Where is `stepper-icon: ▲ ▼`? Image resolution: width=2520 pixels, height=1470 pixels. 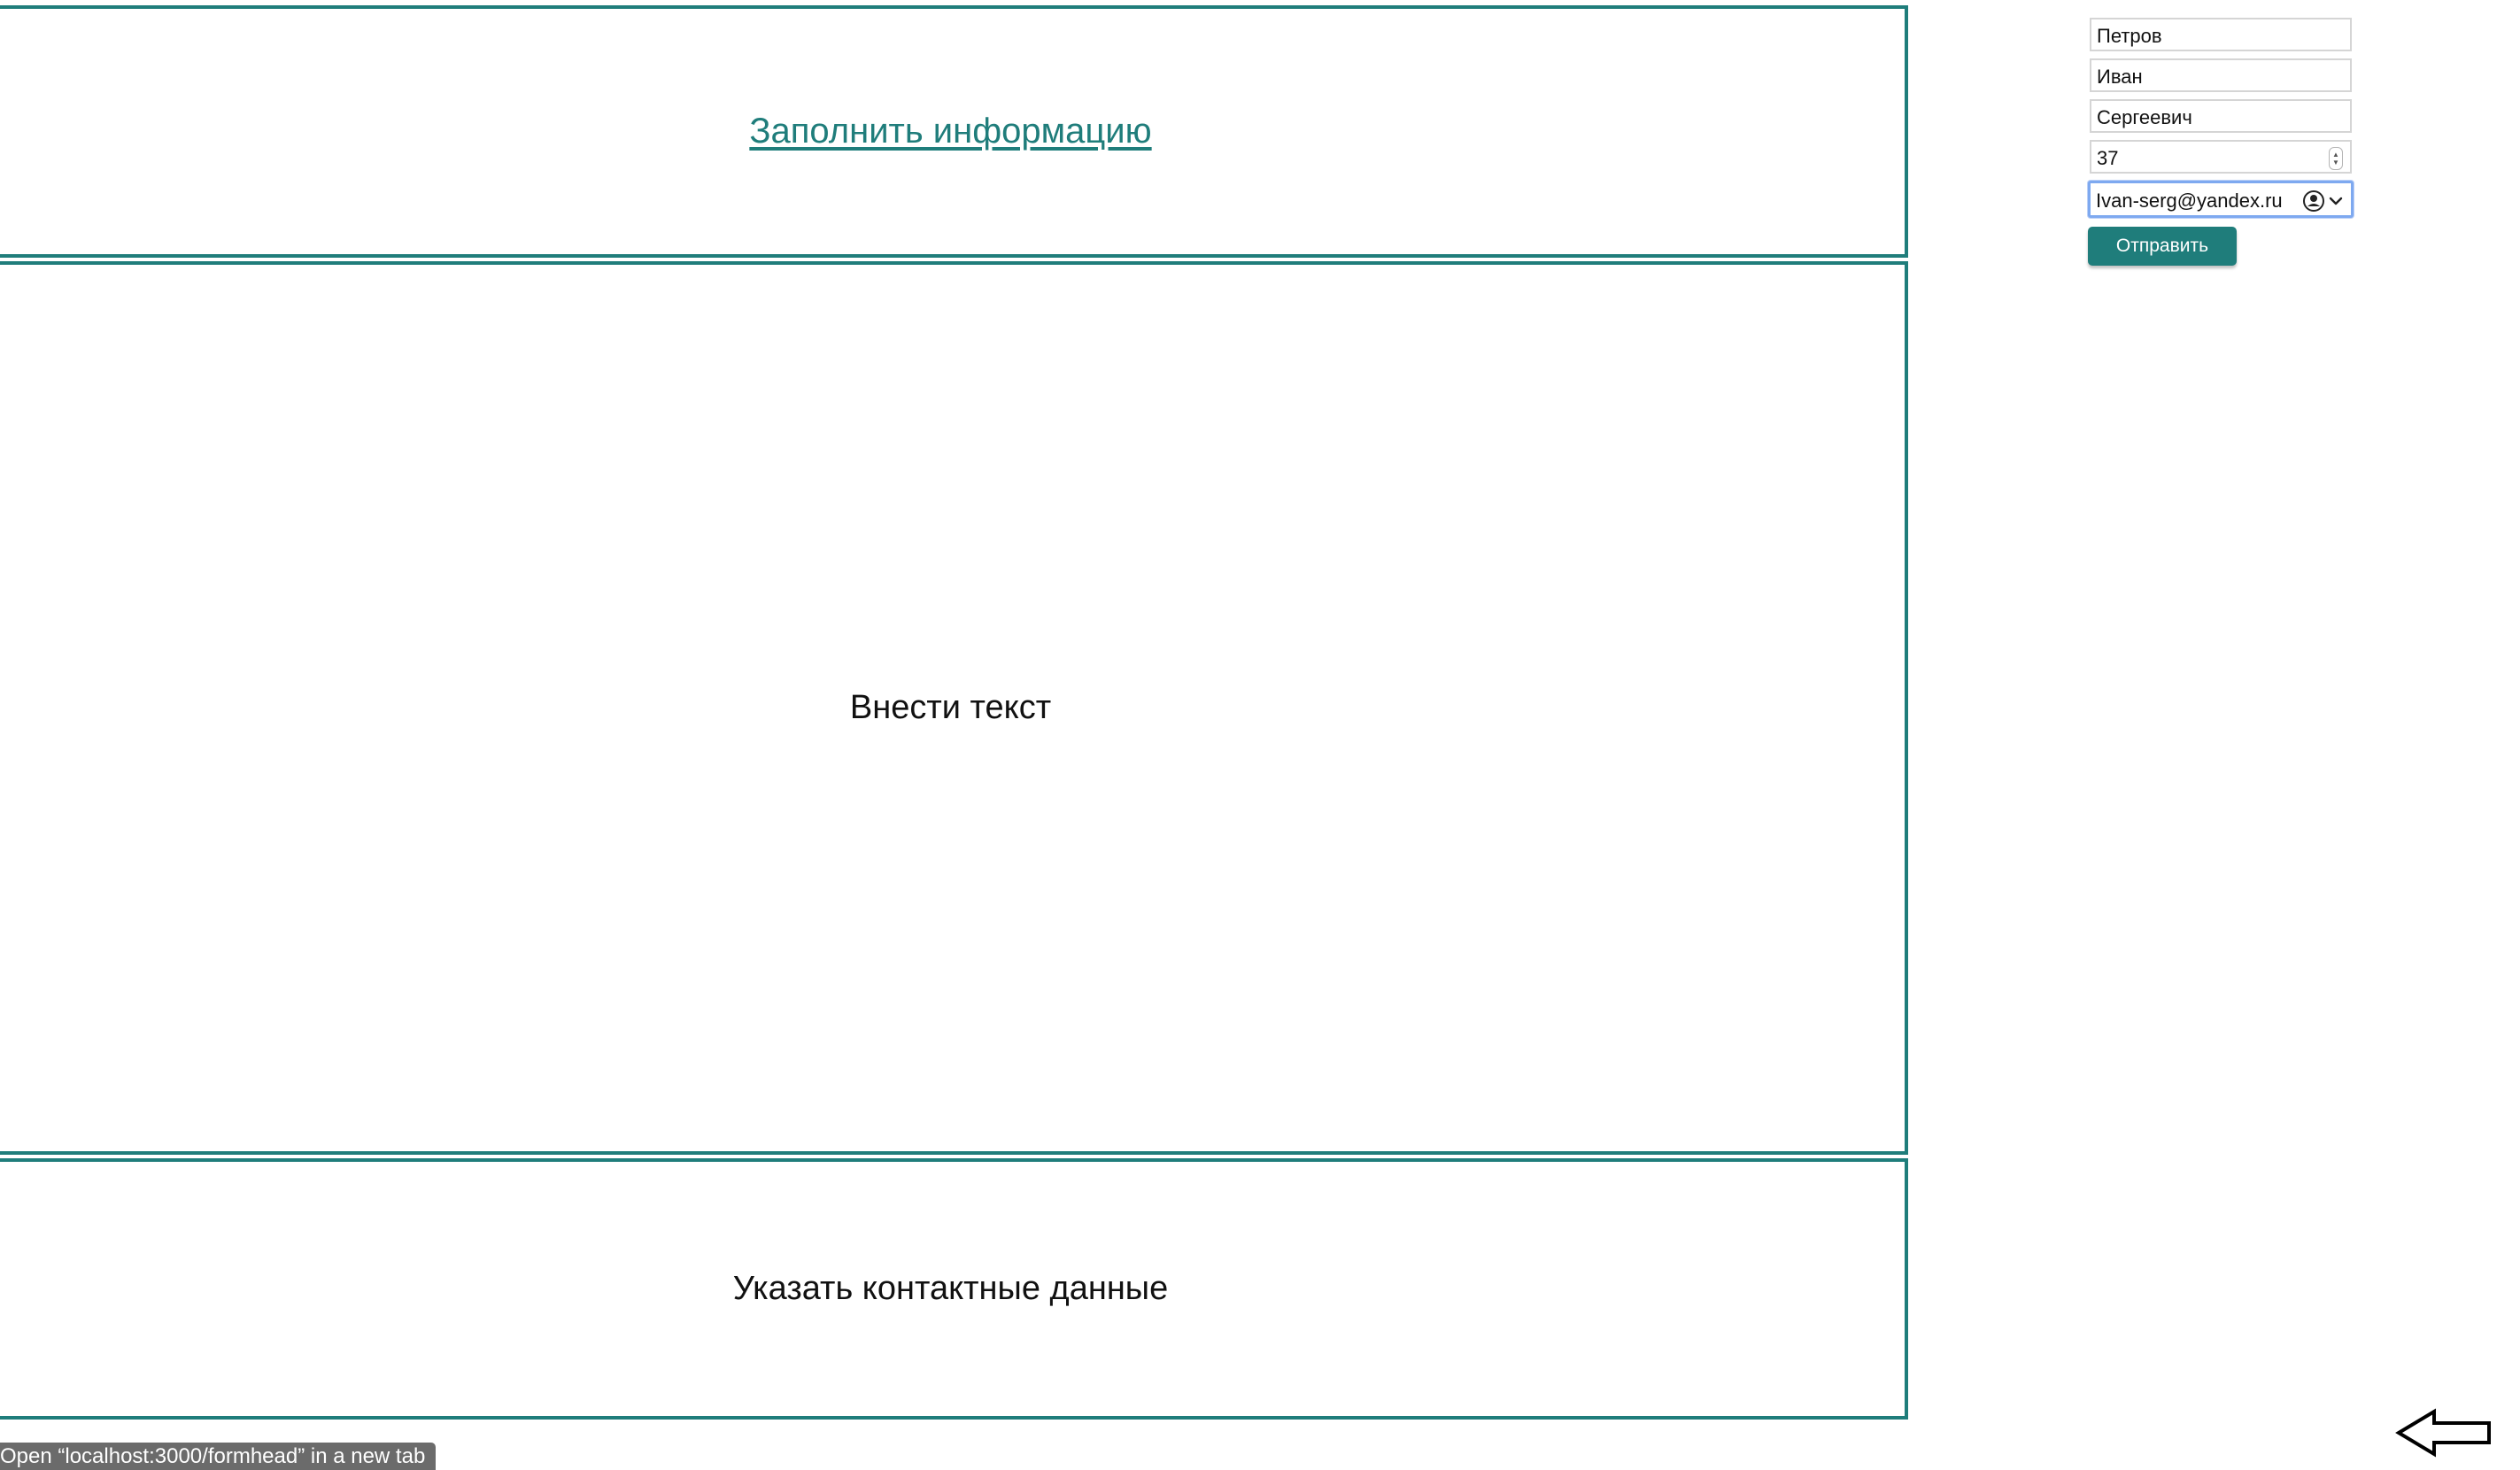 stepper-icon: ▲ ▼ is located at coordinates (2336, 158).